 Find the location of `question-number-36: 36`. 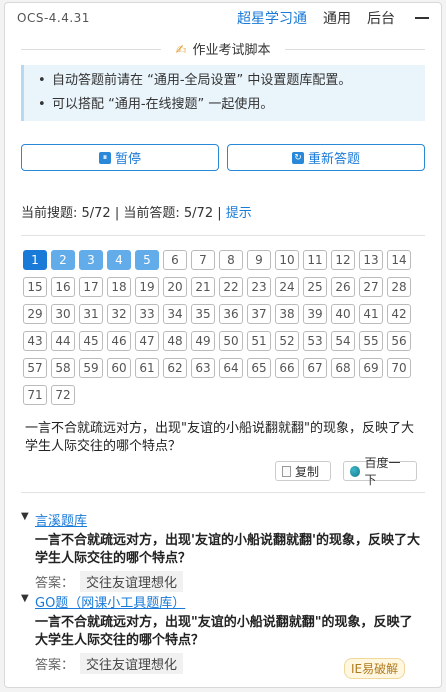

question-number-36: 36 is located at coordinates (231, 314).